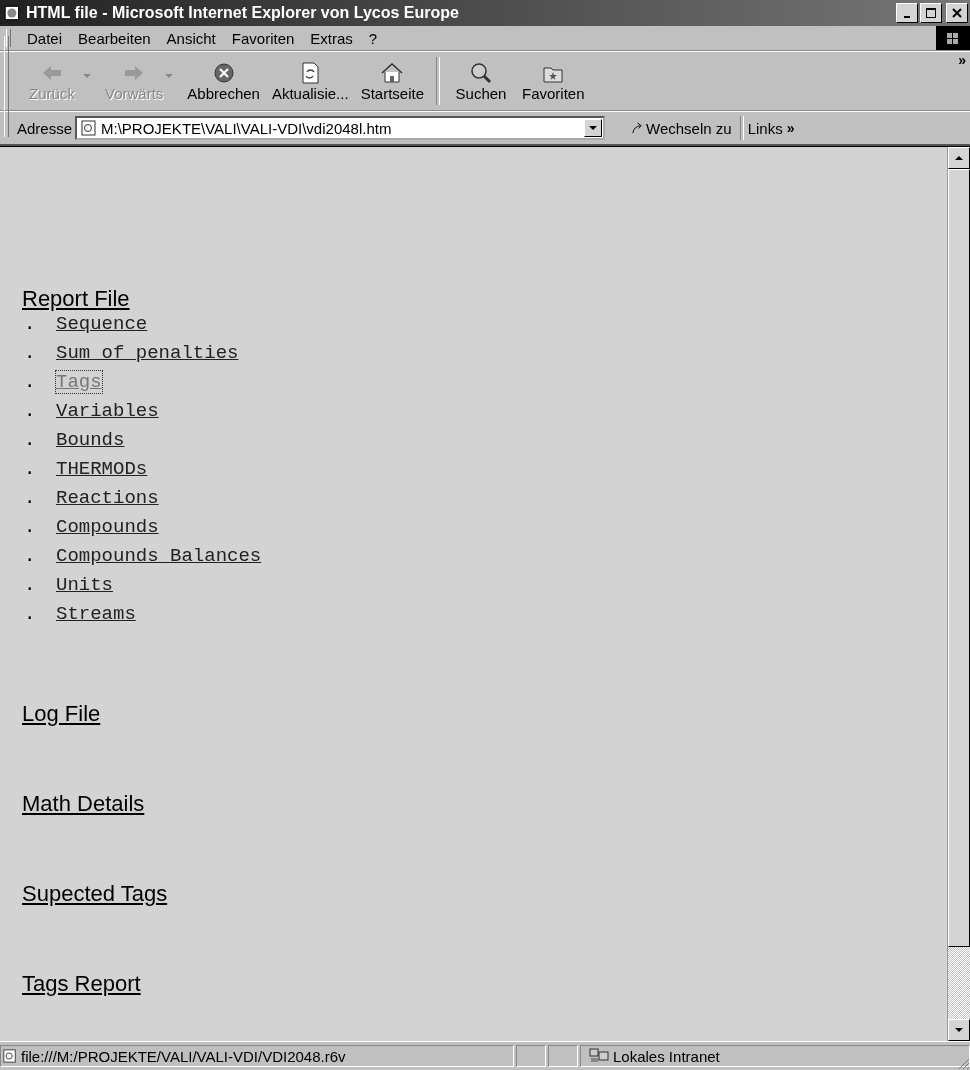  What do you see at coordinates (81, 984) in the screenshot?
I see `section-link: Tags Report` at bounding box center [81, 984].